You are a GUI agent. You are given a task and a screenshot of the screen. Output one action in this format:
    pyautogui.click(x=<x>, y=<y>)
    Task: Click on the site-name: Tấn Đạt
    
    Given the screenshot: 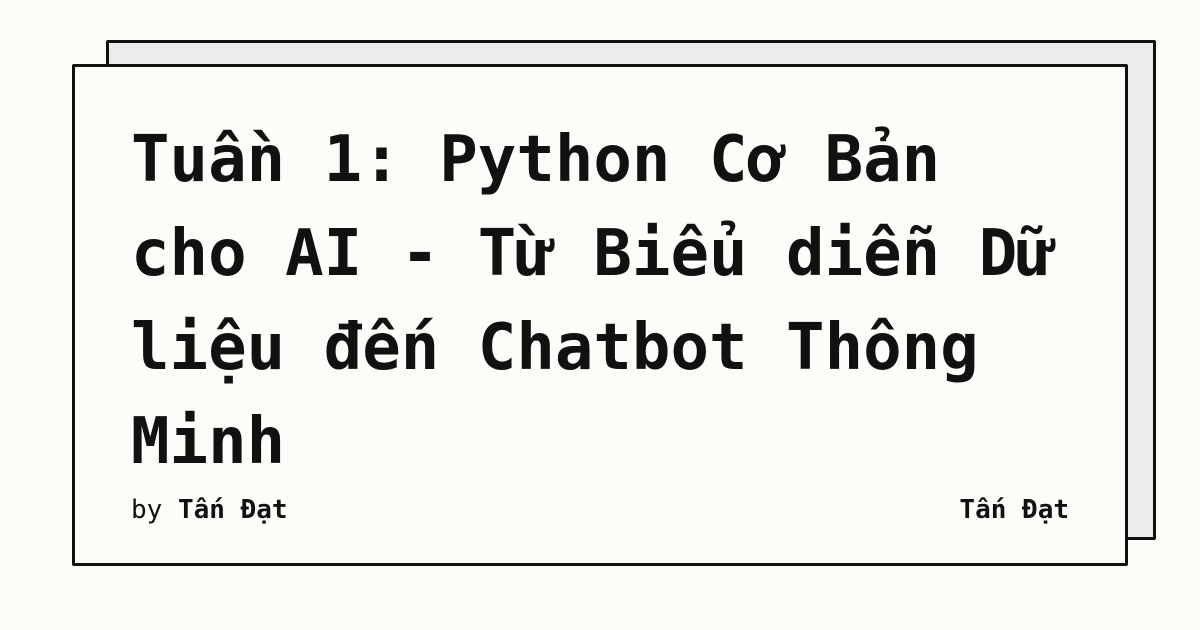 What is the action you would take?
    pyautogui.click(x=1014, y=510)
    